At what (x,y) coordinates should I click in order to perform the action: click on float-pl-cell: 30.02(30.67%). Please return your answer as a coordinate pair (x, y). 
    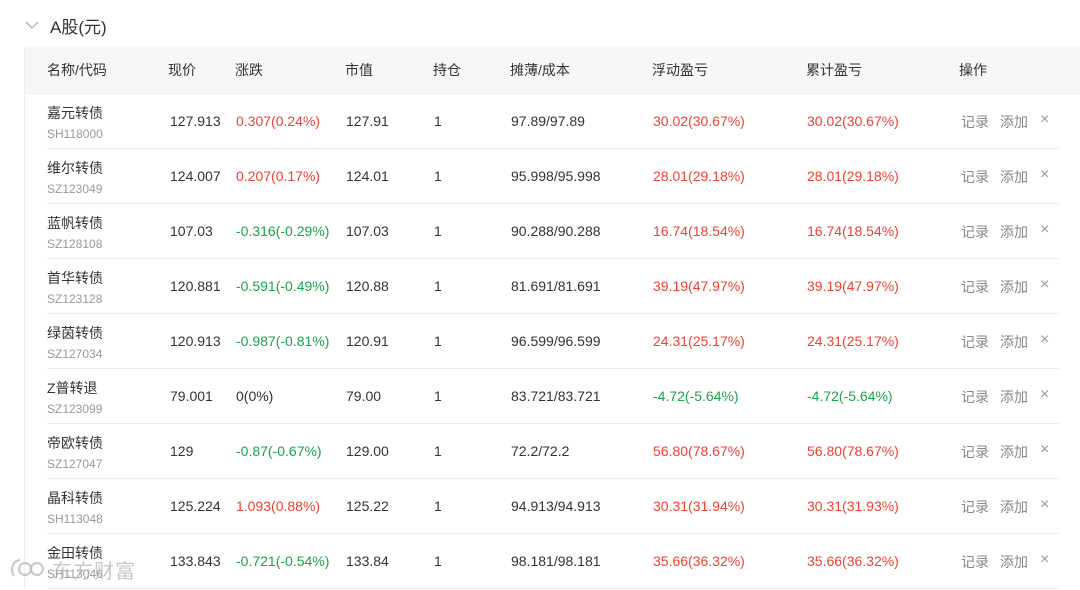
    Looking at the image, I should click on (699, 121).